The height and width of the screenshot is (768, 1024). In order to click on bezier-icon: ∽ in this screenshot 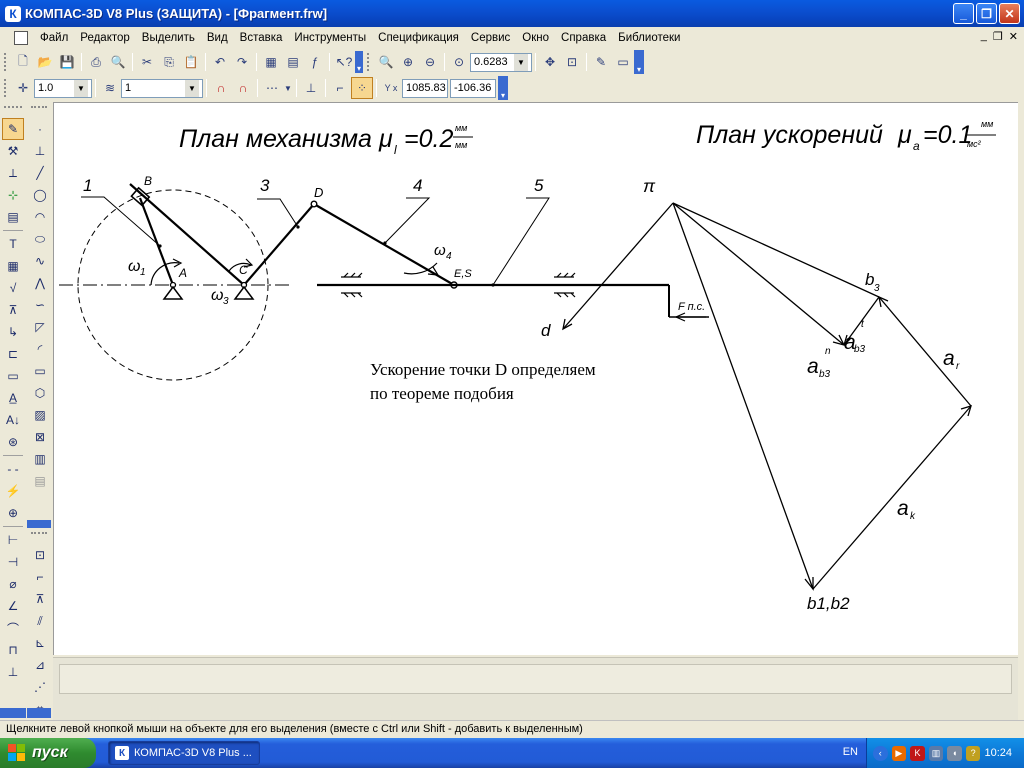, I will do `click(40, 305)`.